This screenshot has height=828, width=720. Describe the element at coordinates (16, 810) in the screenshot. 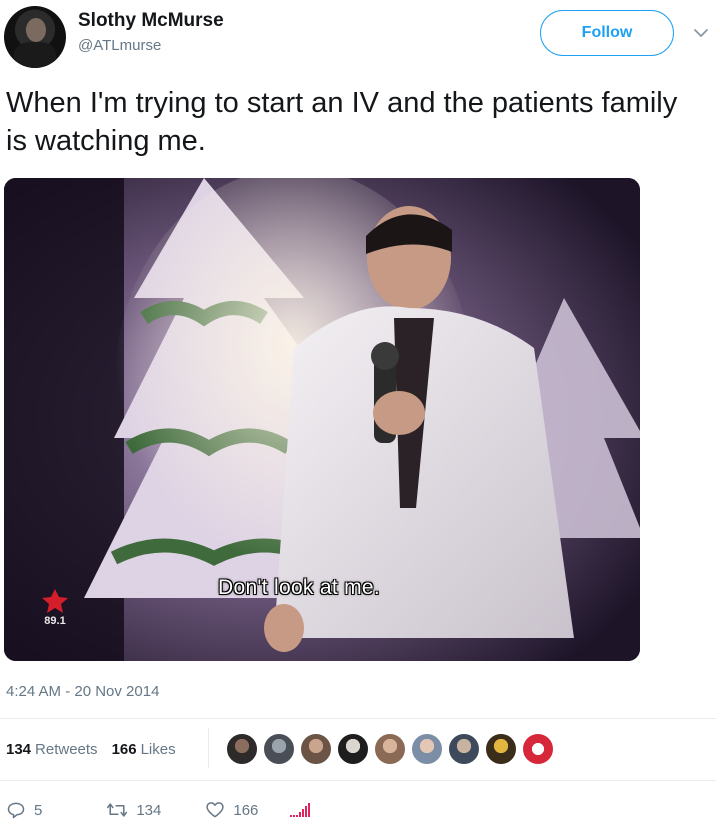

I see `reply-icon` at that location.